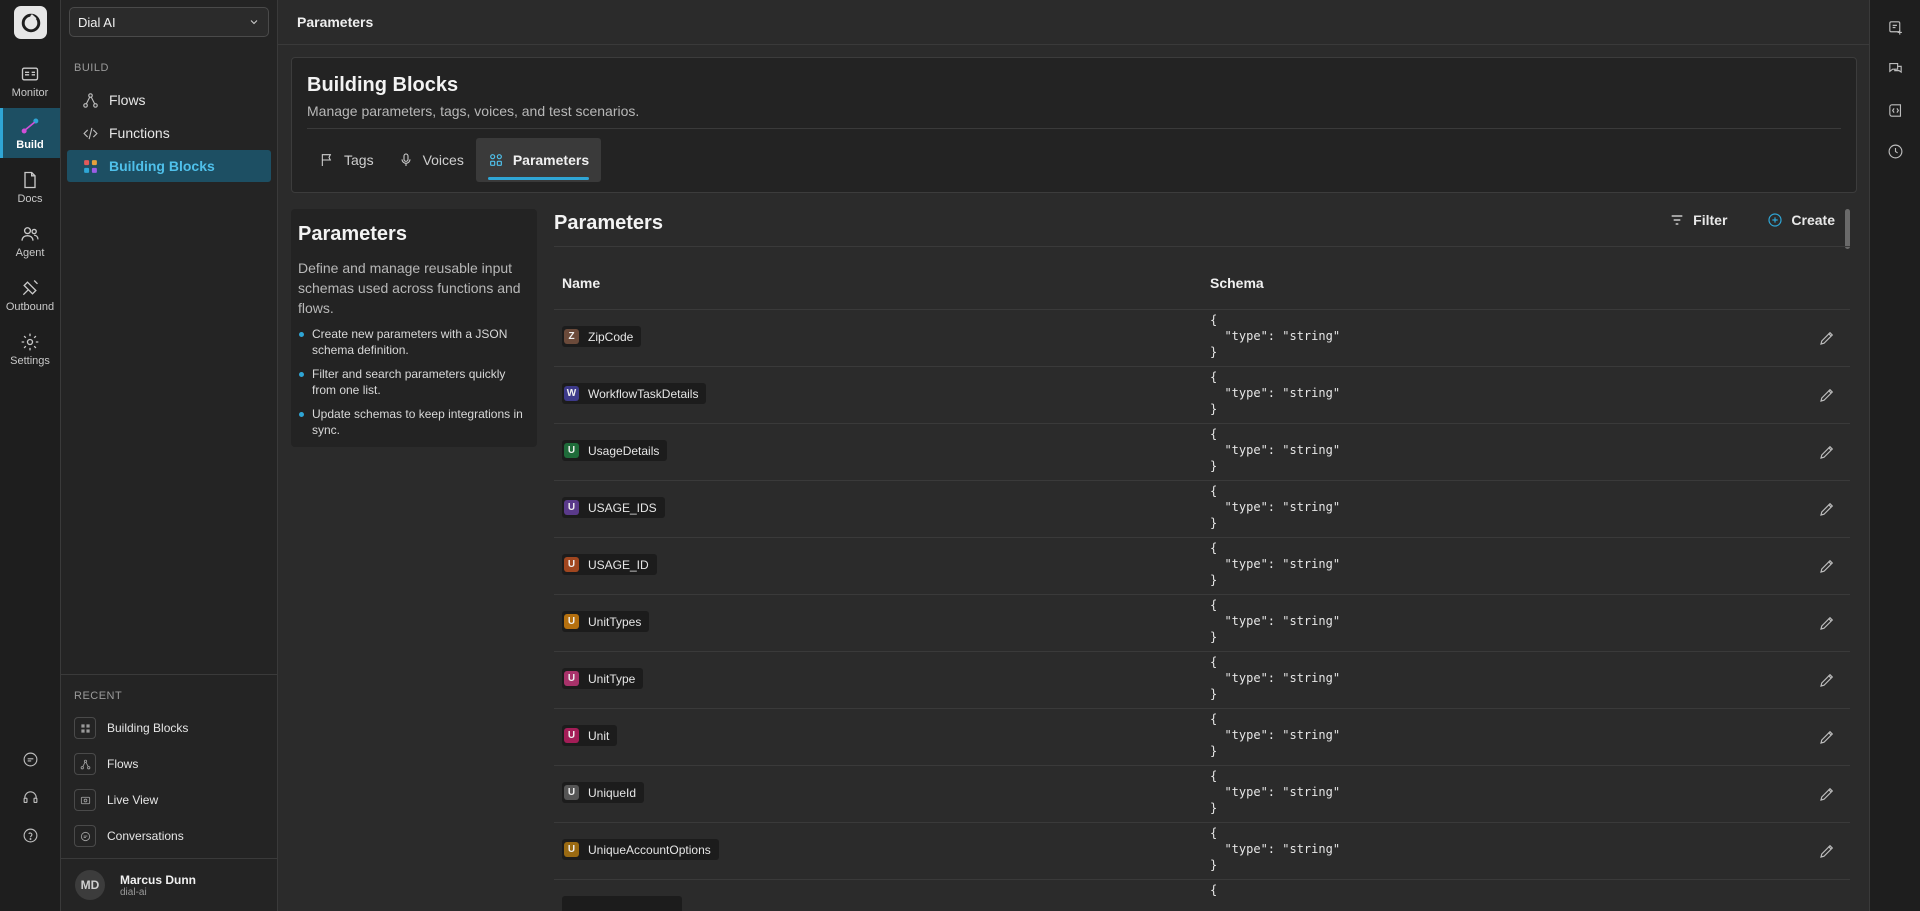 The image size is (1920, 911). I want to click on chat-bubbles-icon, so click(1895, 67).